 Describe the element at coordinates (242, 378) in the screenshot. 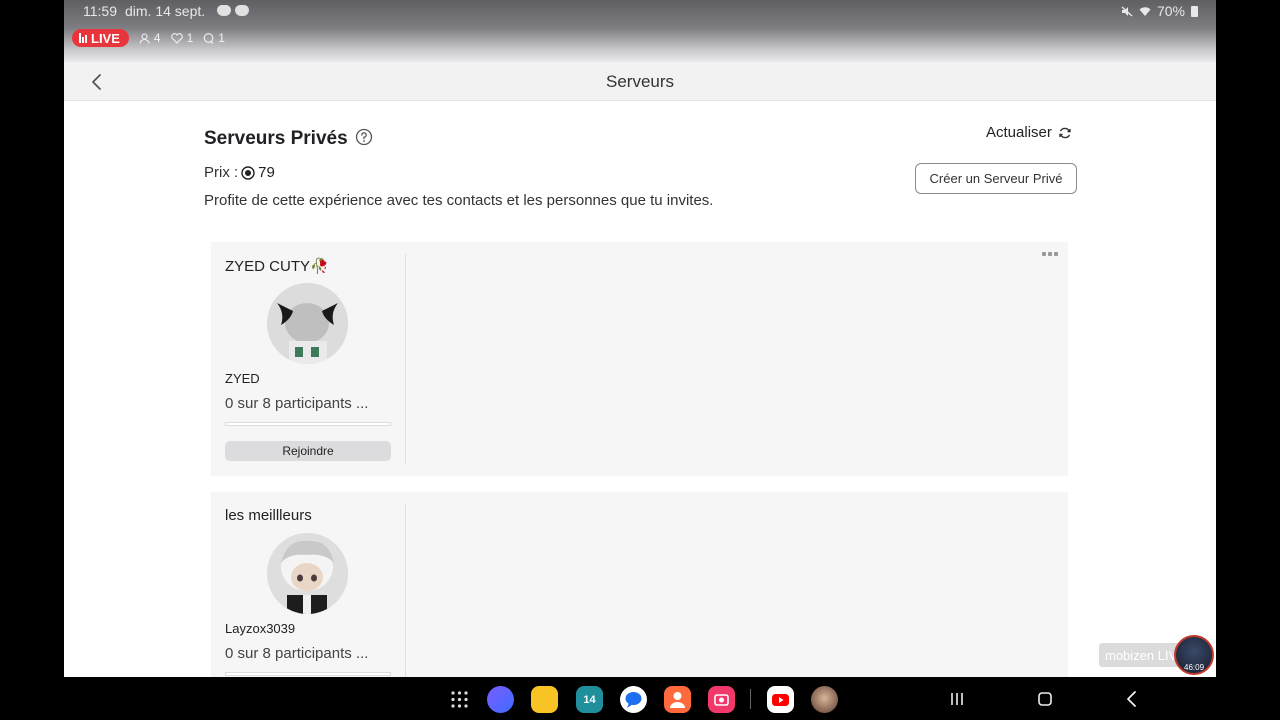

I see `owner-name: ZYED` at that location.